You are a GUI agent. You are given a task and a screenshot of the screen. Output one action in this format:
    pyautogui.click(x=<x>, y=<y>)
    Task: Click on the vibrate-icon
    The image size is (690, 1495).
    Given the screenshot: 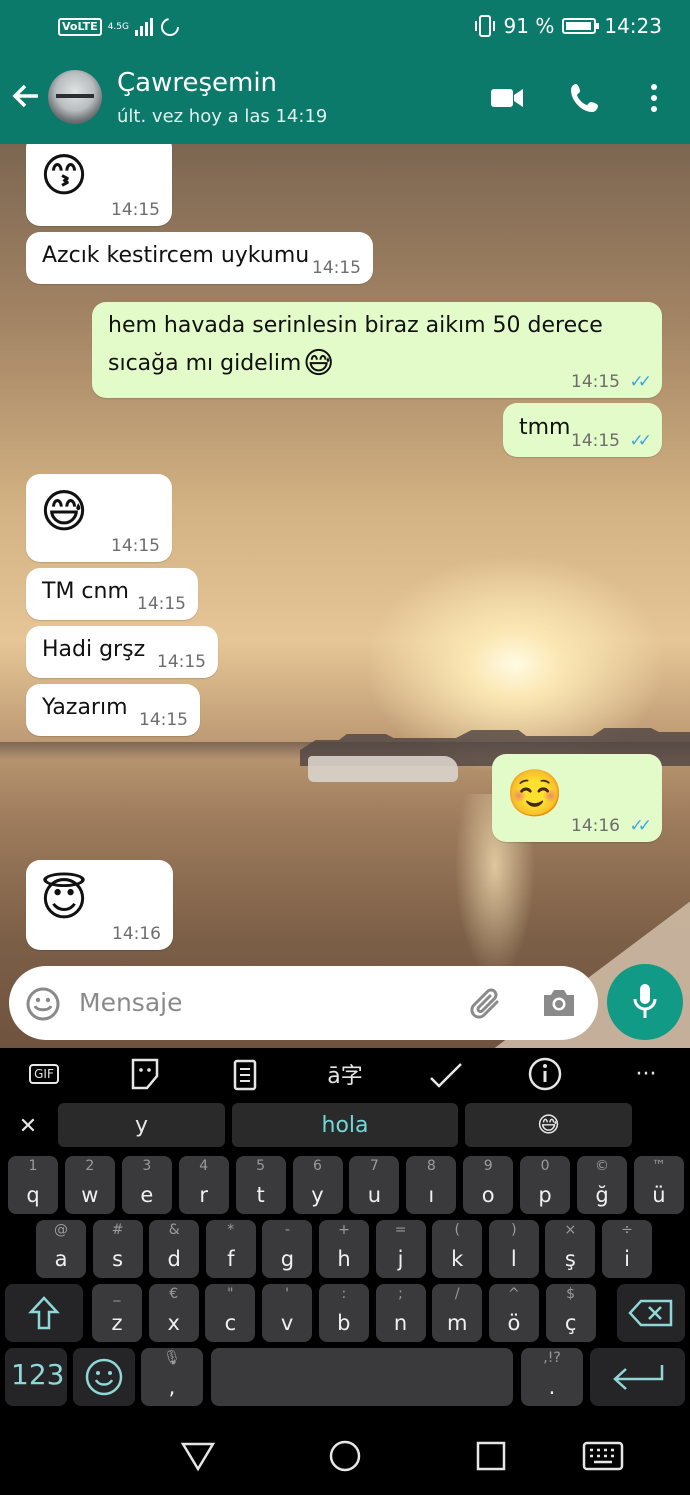 What is the action you would take?
    pyautogui.click(x=484, y=26)
    